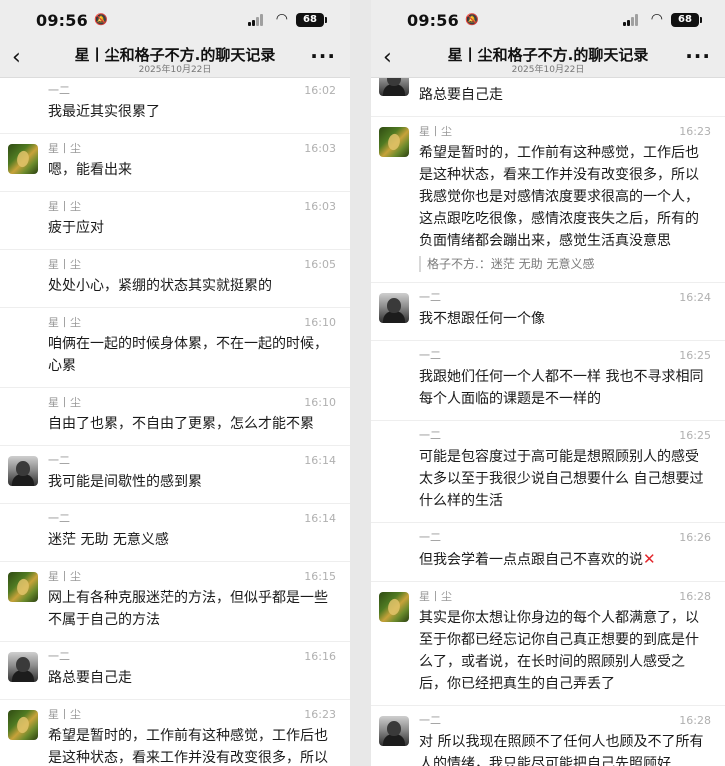 Image resolution: width=725 pixels, height=766 pixels. I want to click on cross-mark-icon: ✕, so click(649, 559).